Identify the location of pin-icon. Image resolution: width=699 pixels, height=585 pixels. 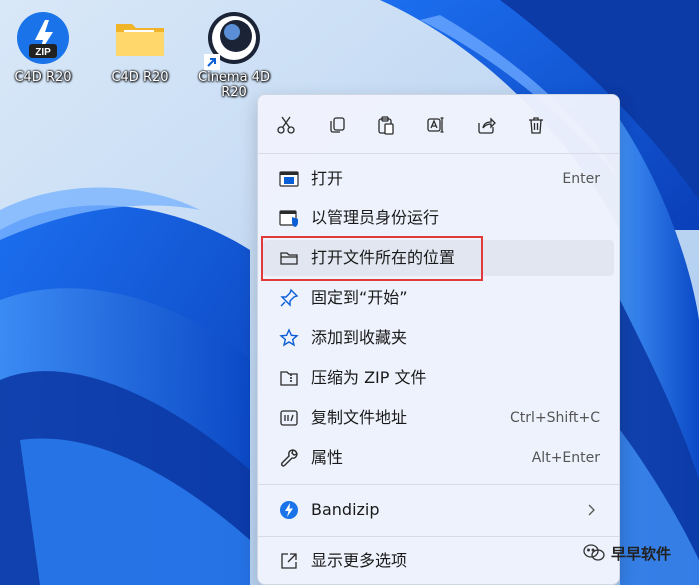
(289, 297).